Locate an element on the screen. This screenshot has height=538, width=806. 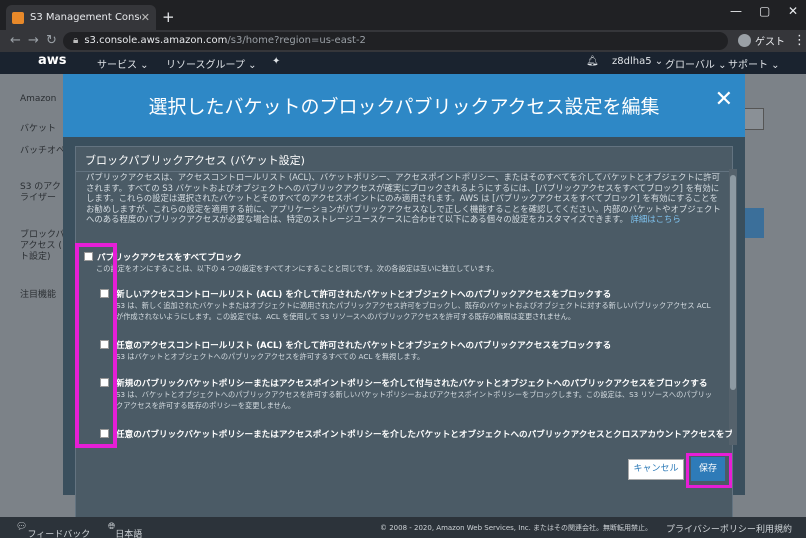
tab-title: S3 Management Console is located at coordinates (85, 17).